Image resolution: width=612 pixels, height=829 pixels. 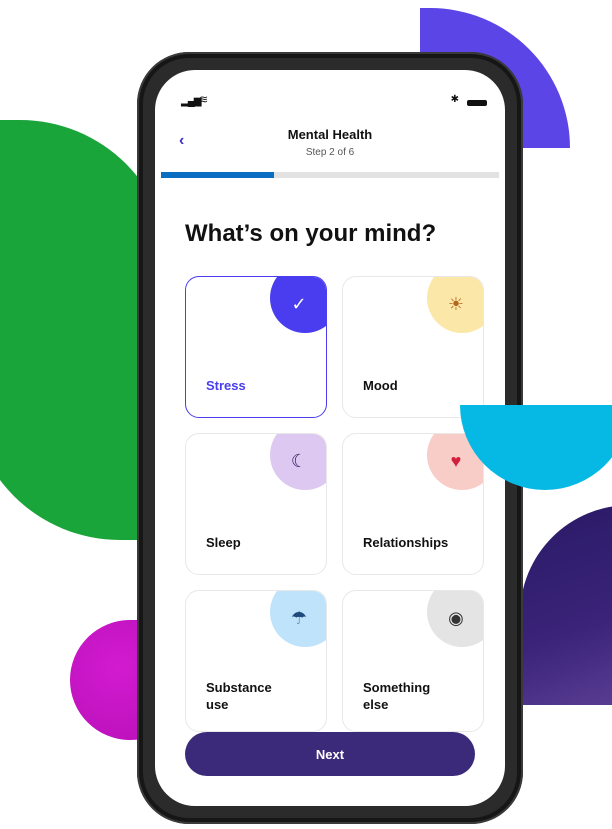 What do you see at coordinates (256, 347) in the screenshot?
I see `option-card-stress: ✓ Stress` at bounding box center [256, 347].